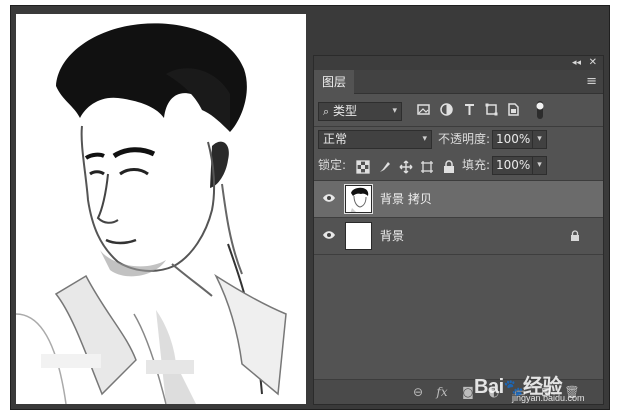 Image resolution: width=620 pixels, height=412 pixels. I want to click on lock-position-icon, so click(406, 167).